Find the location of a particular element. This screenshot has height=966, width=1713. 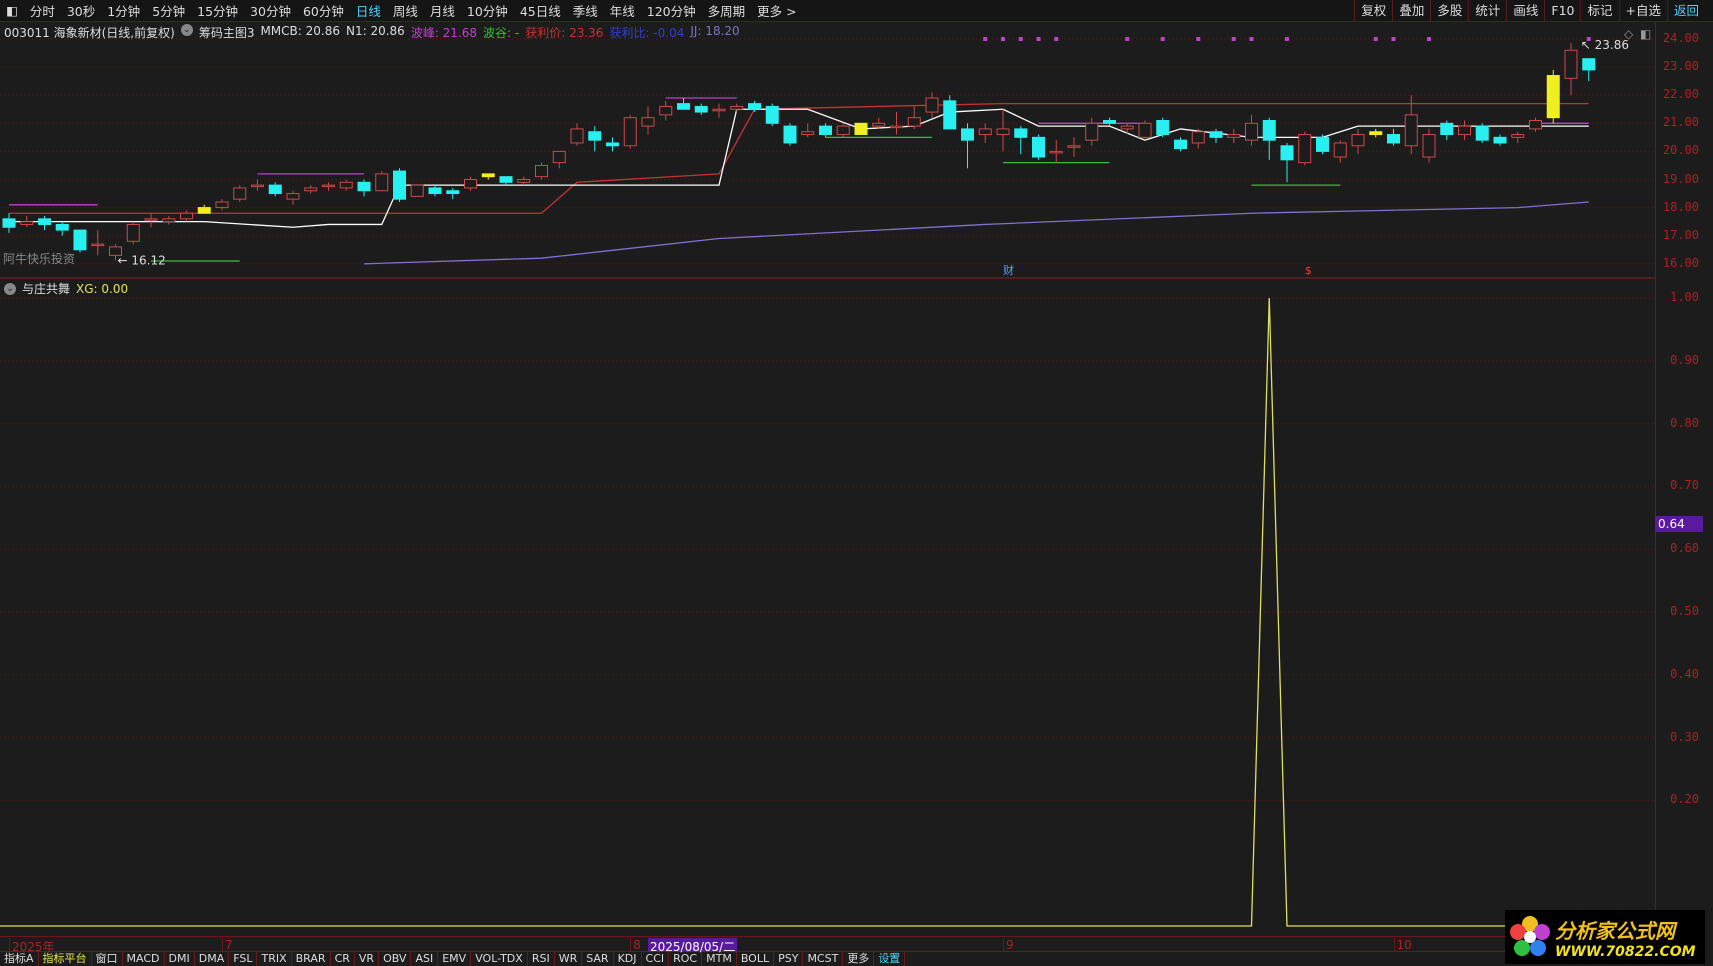

event-marker: 财 is located at coordinates (1008, 270).